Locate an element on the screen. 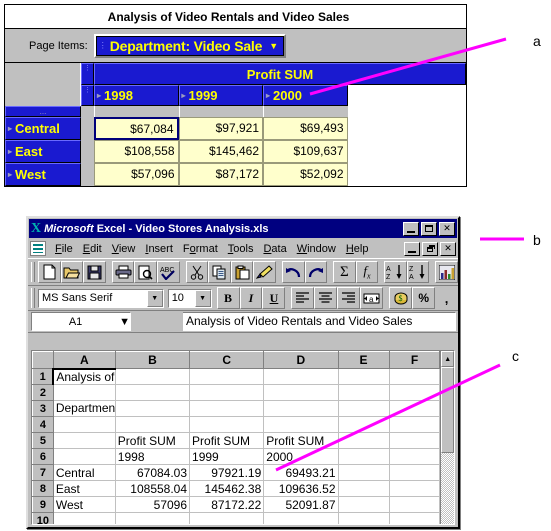 This screenshot has width=551, height=531. font-size-combo: 10 ▼ is located at coordinates (189, 298).